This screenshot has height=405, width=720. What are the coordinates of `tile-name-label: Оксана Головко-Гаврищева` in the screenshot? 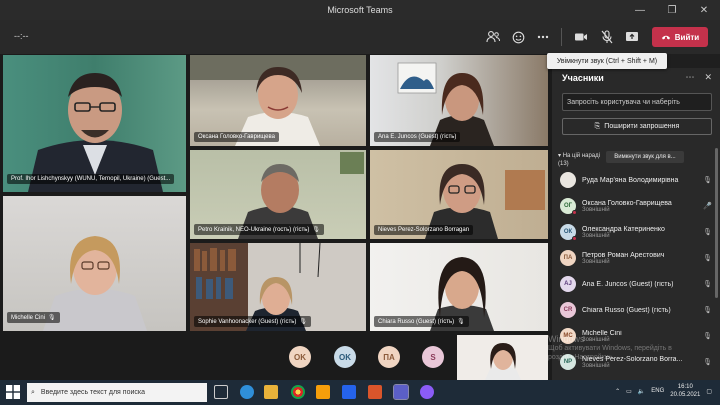 It's located at (236, 137).